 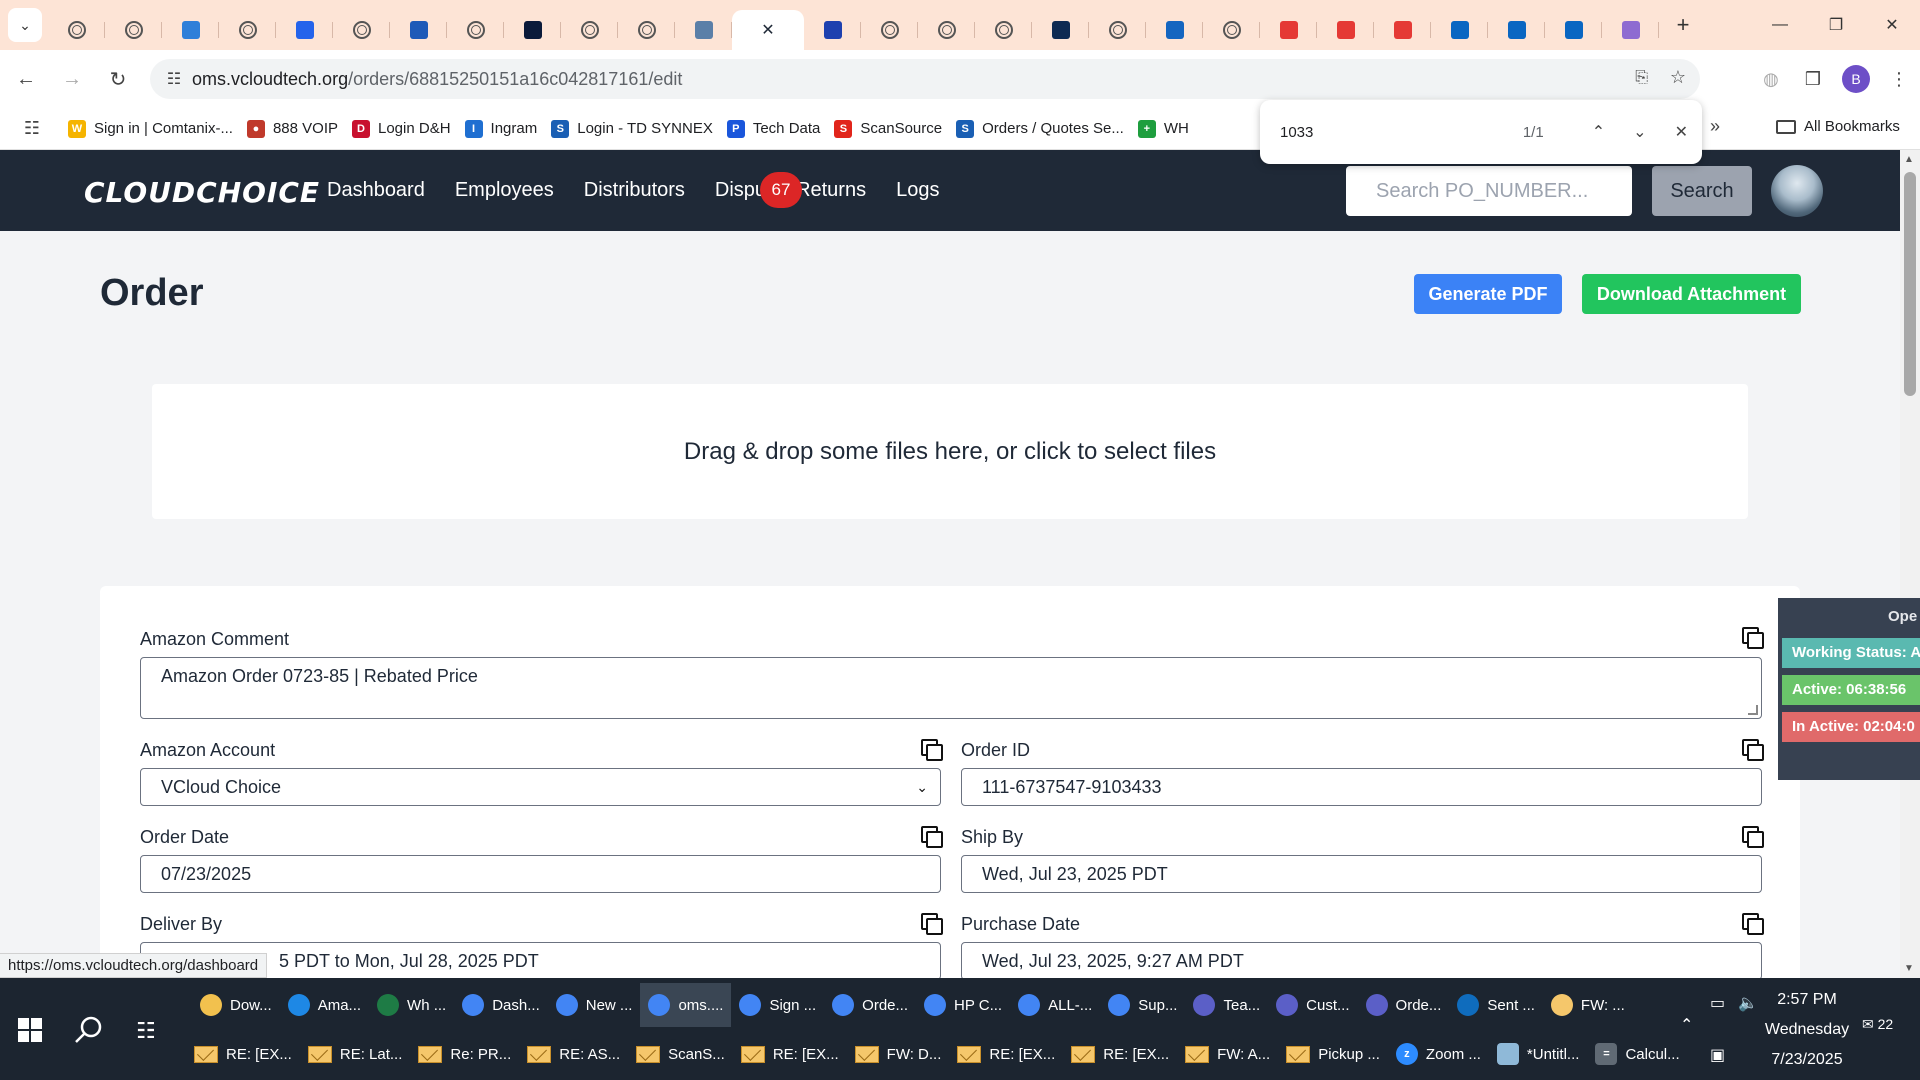 I want to click on battery-icon: ▭, so click(x=1717, y=1003).